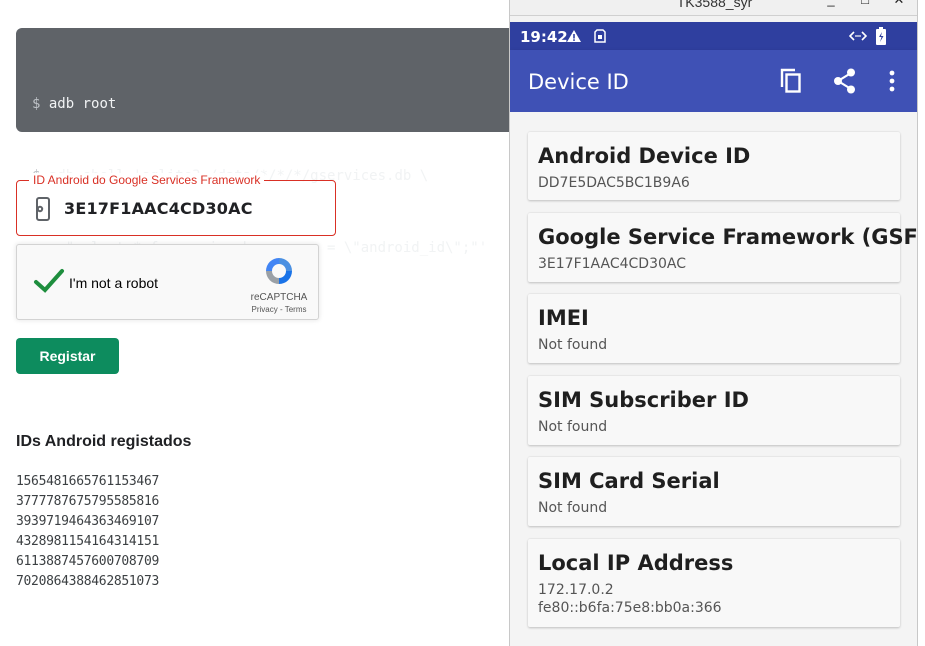  Describe the element at coordinates (614, 183) in the screenshot. I see `card-value: DD7E5DAC5BC1B9A6` at that location.